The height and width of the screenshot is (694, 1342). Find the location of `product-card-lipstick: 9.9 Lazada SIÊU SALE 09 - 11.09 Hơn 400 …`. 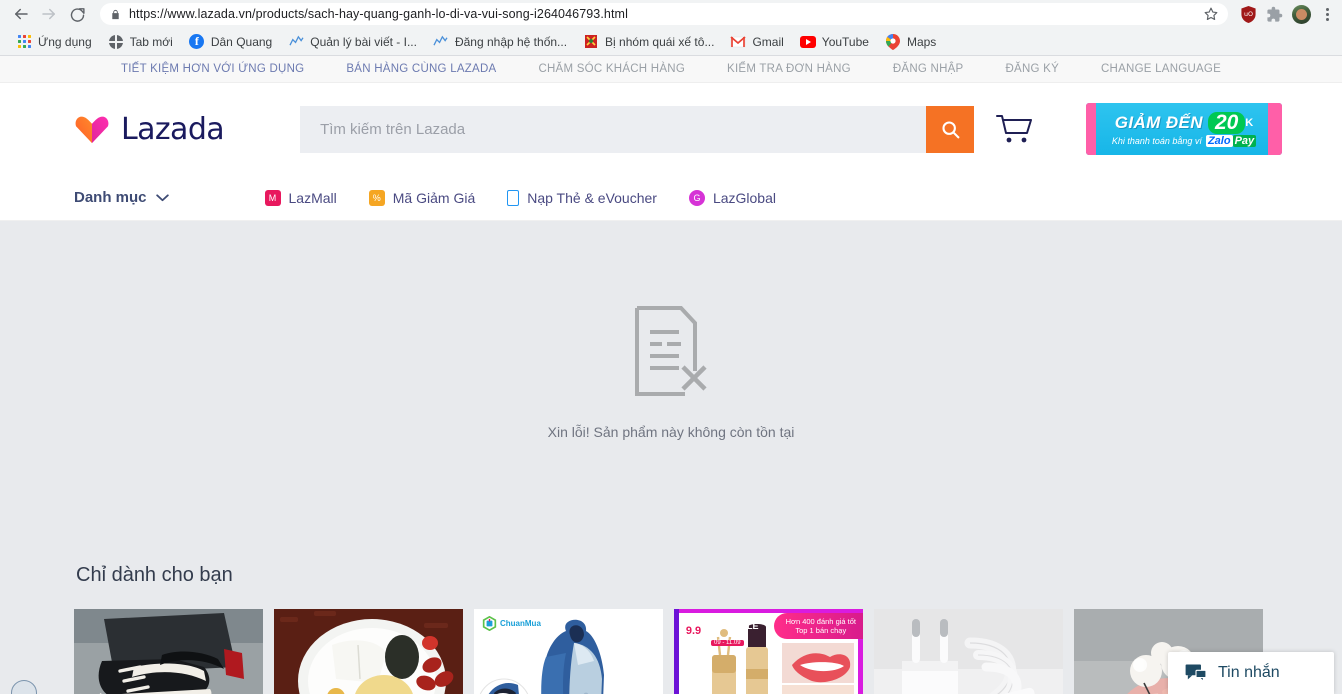

product-card-lipstick: 9.9 Lazada SIÊU SALE 09 - 11.09 Hơn 400 … is located at coordinates (768, 651).